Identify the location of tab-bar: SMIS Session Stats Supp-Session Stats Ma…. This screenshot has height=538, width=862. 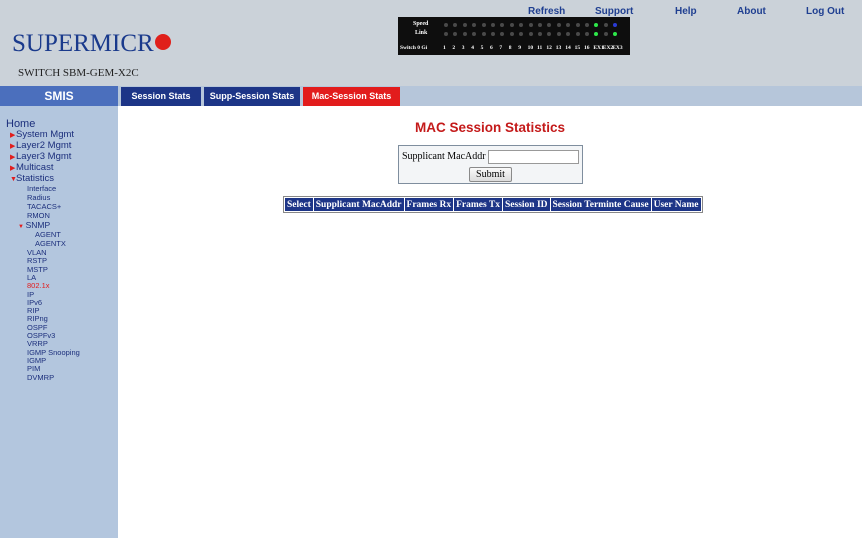
(431, 96).